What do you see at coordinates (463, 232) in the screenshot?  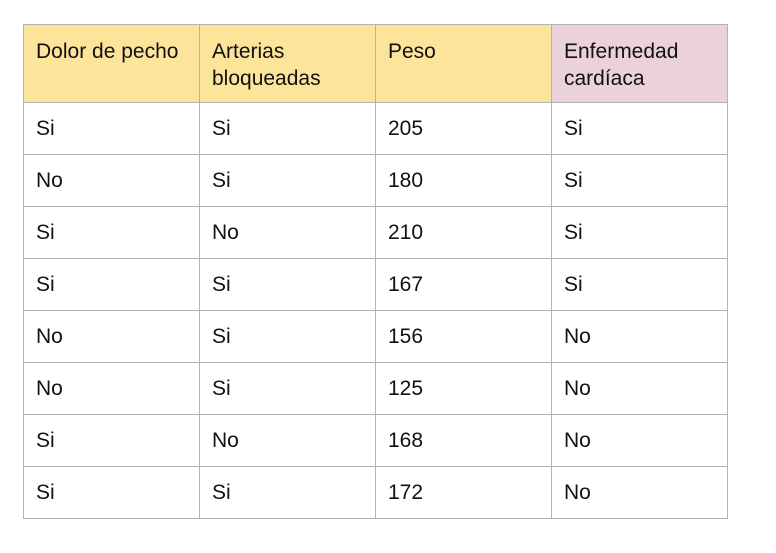 I see `cell-peso: 210` at bounding box center [463, 232].